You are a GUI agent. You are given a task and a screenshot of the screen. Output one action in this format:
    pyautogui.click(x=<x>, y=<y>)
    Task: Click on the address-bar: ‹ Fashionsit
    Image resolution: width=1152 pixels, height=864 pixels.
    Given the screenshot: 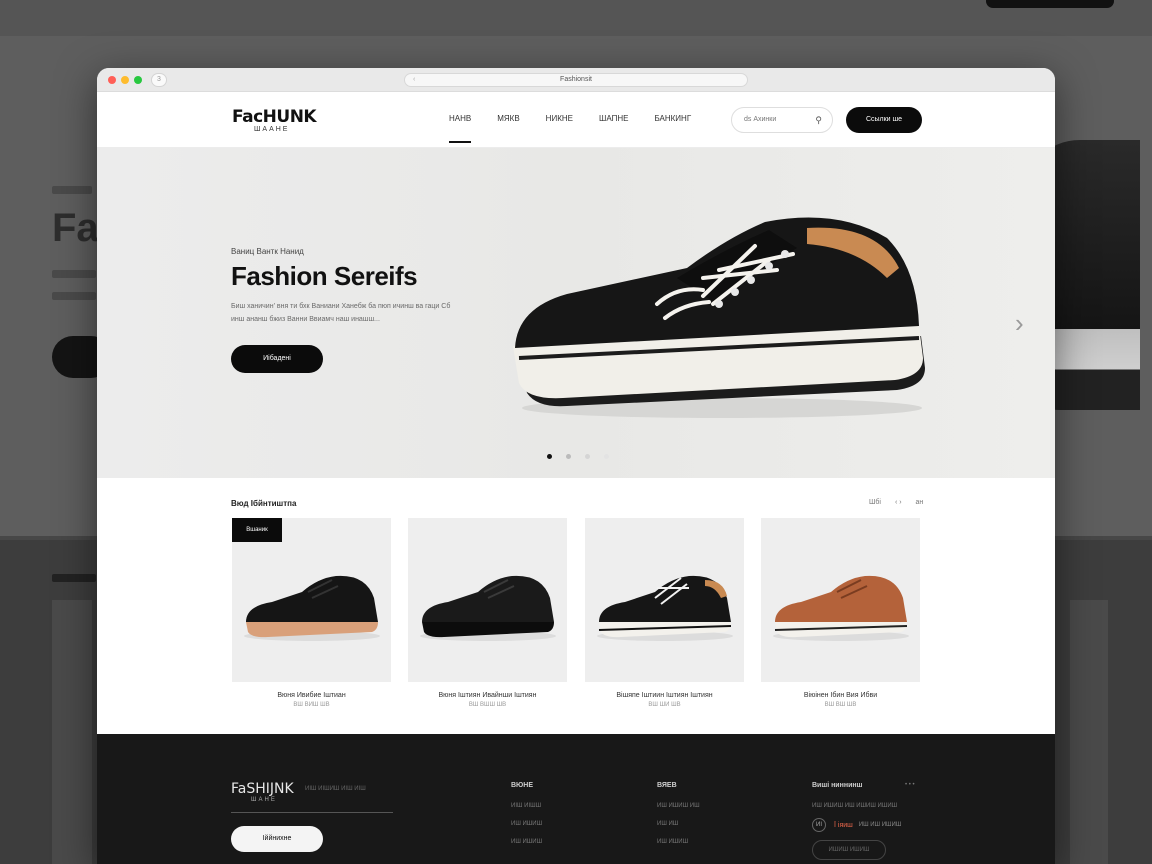 What is the action you would take?
    pyautogui.click(x=576, y=80)
    